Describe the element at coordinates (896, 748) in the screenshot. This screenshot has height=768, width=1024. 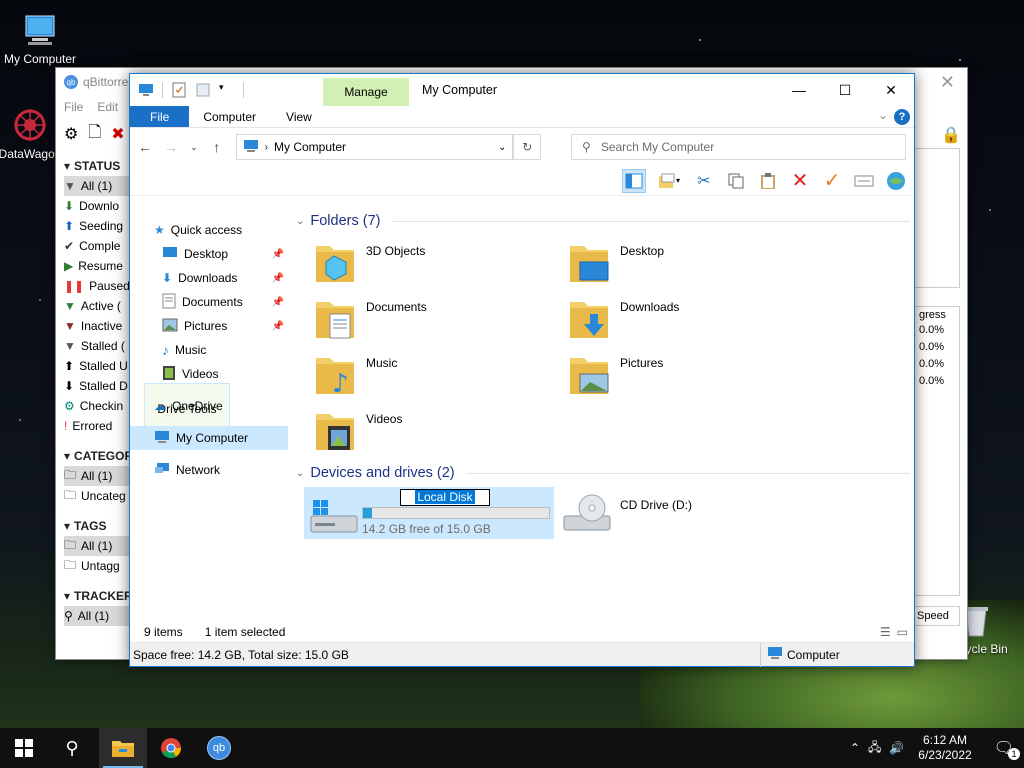
I see `volume-icon: 🔊` at that location.